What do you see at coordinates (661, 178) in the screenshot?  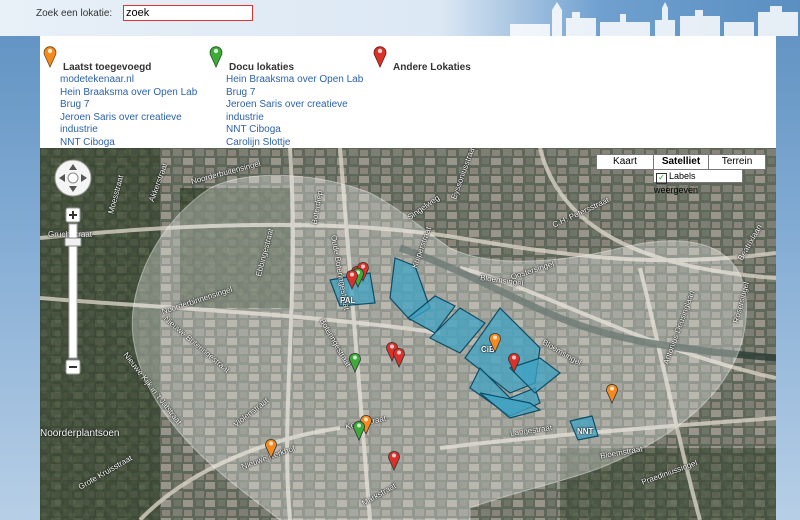 I see `labels-checkbox: ✓` at bounding box center [661, 178].